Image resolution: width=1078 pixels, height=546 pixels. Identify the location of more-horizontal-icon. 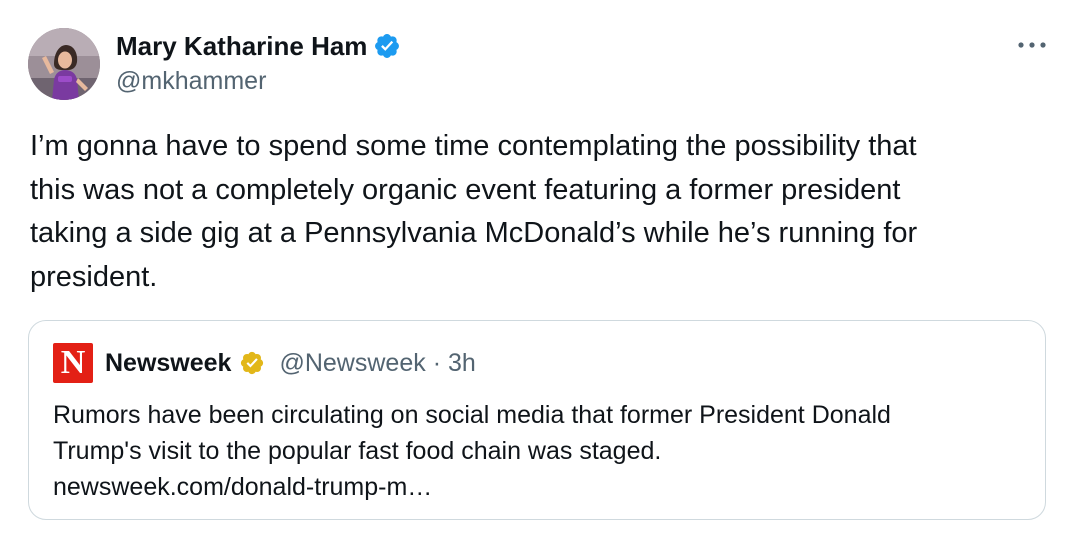
(1032, 45).